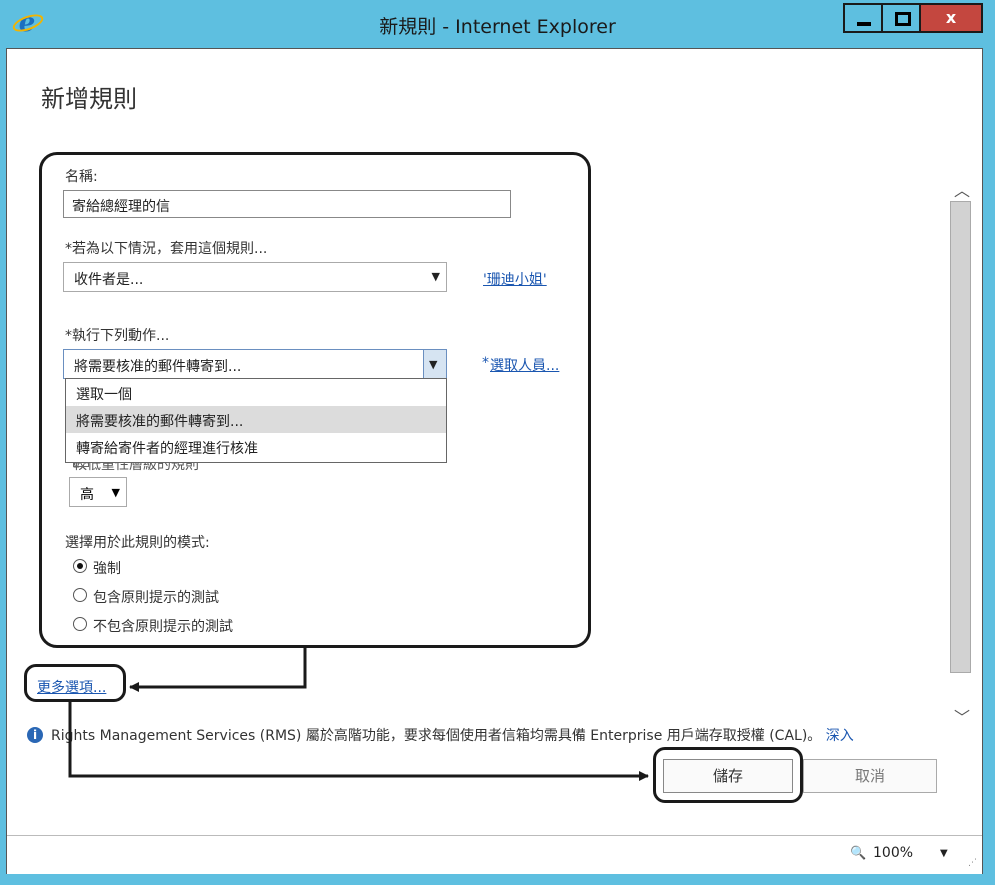  Describe the element at coordinates (218, 670) in the screenshot. I see `arrow-to-more-options` at that location.